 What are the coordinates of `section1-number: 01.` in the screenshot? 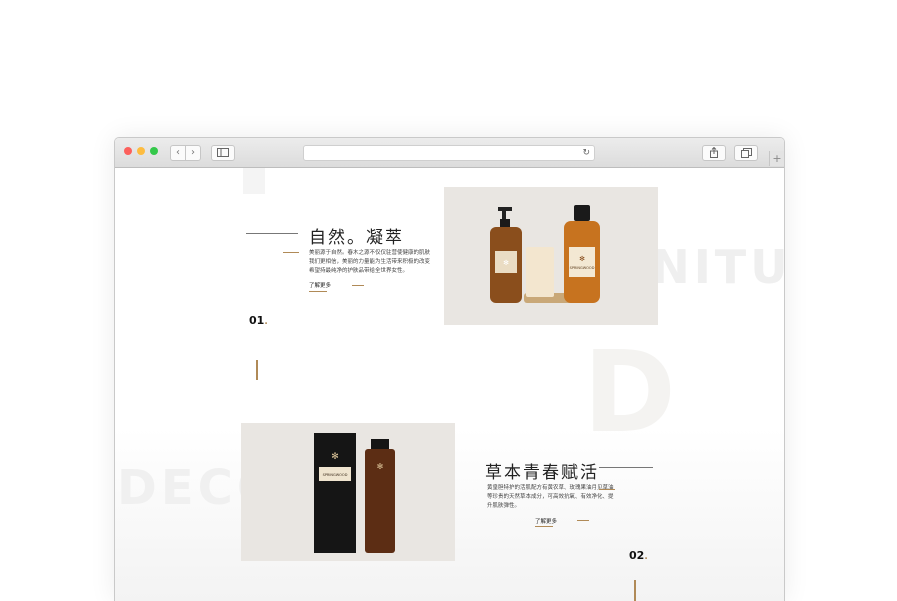 It's located at (258, 320).